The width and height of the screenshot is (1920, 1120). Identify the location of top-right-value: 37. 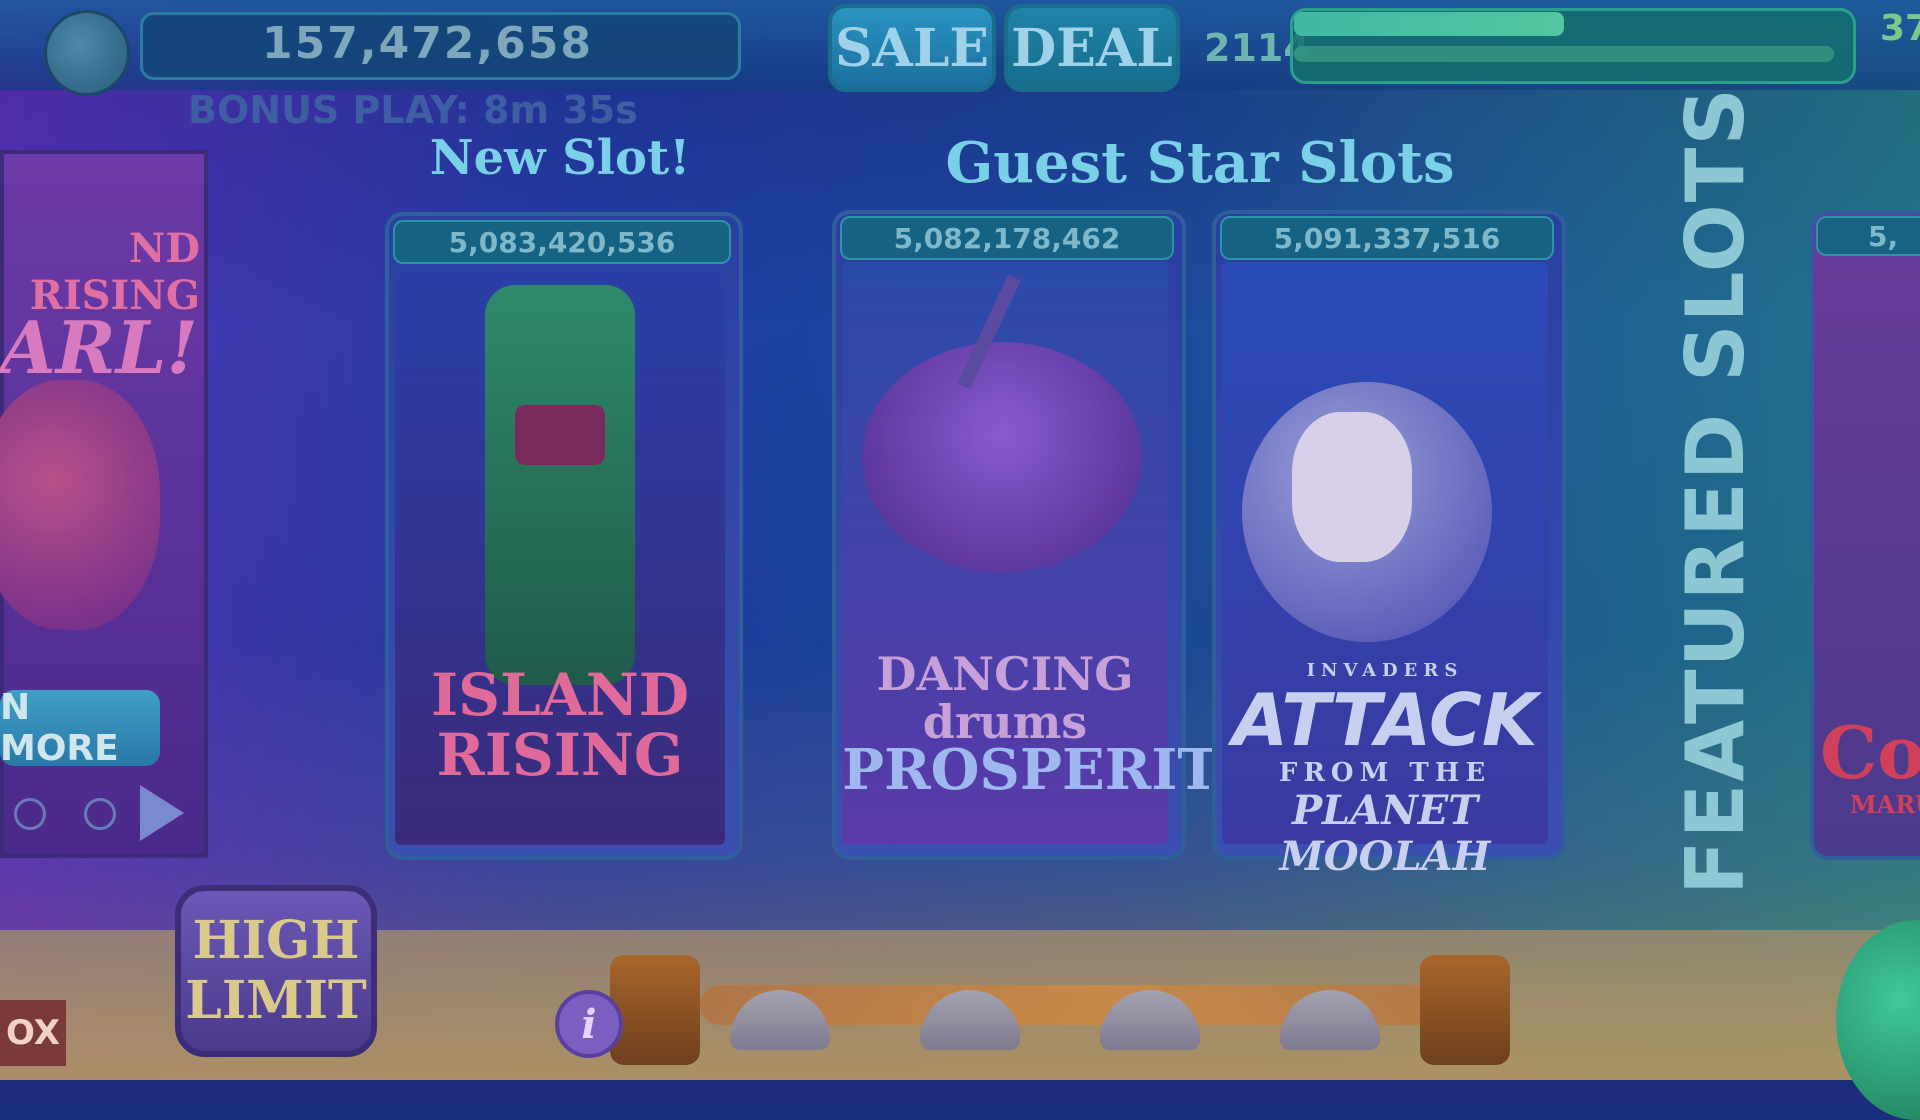
(1900, 28).